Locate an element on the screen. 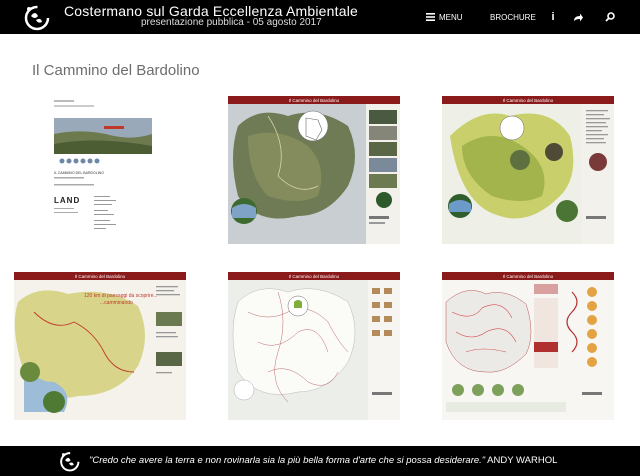 Image resolution: width=640 pixels, height=476 pixels. menu-label: MENU is located at coordinates (451, 17).